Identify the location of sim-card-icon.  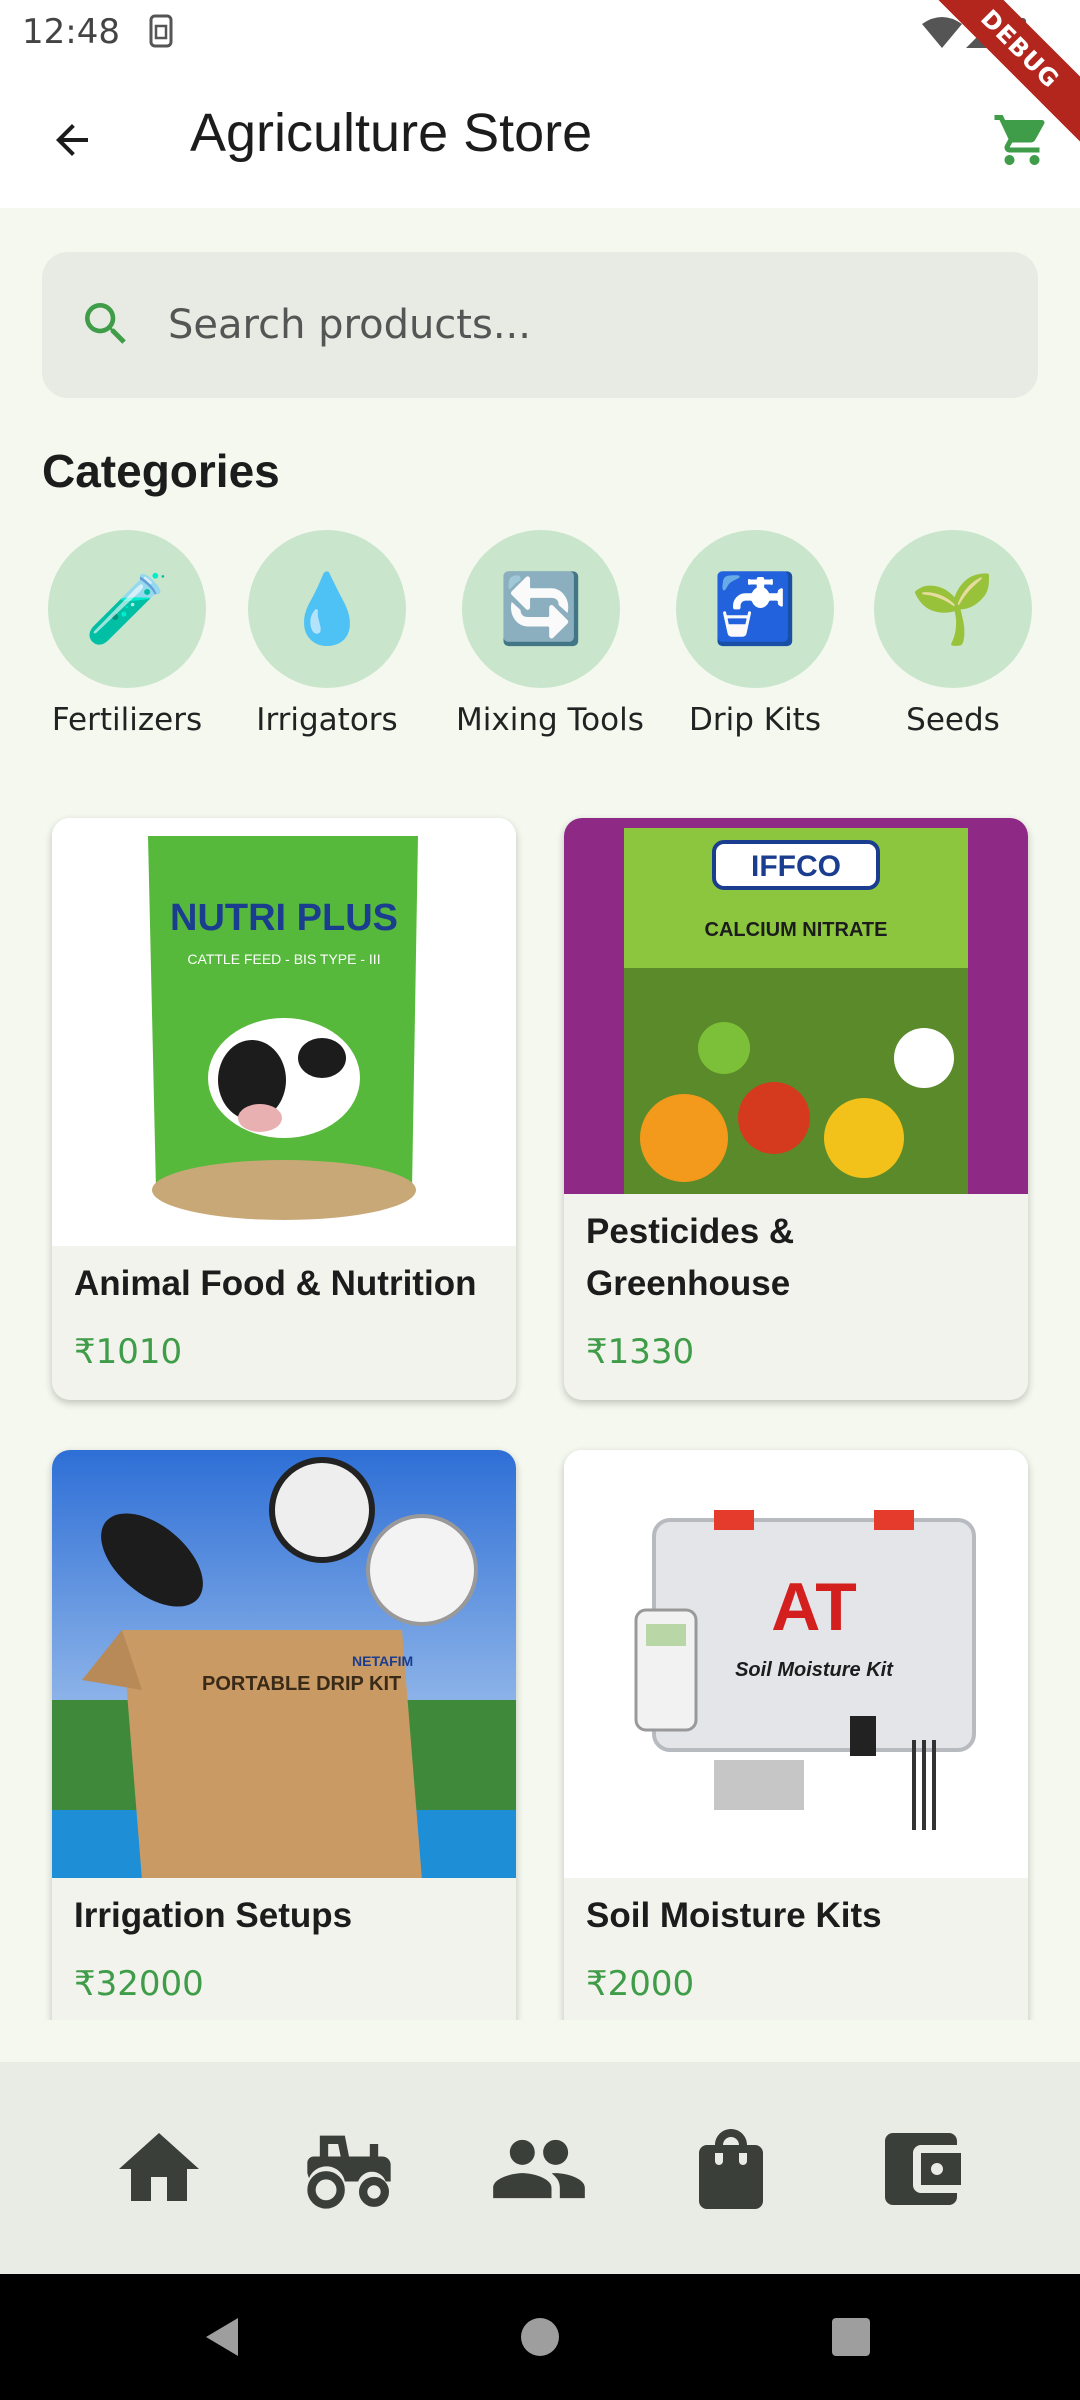
(161, 31).